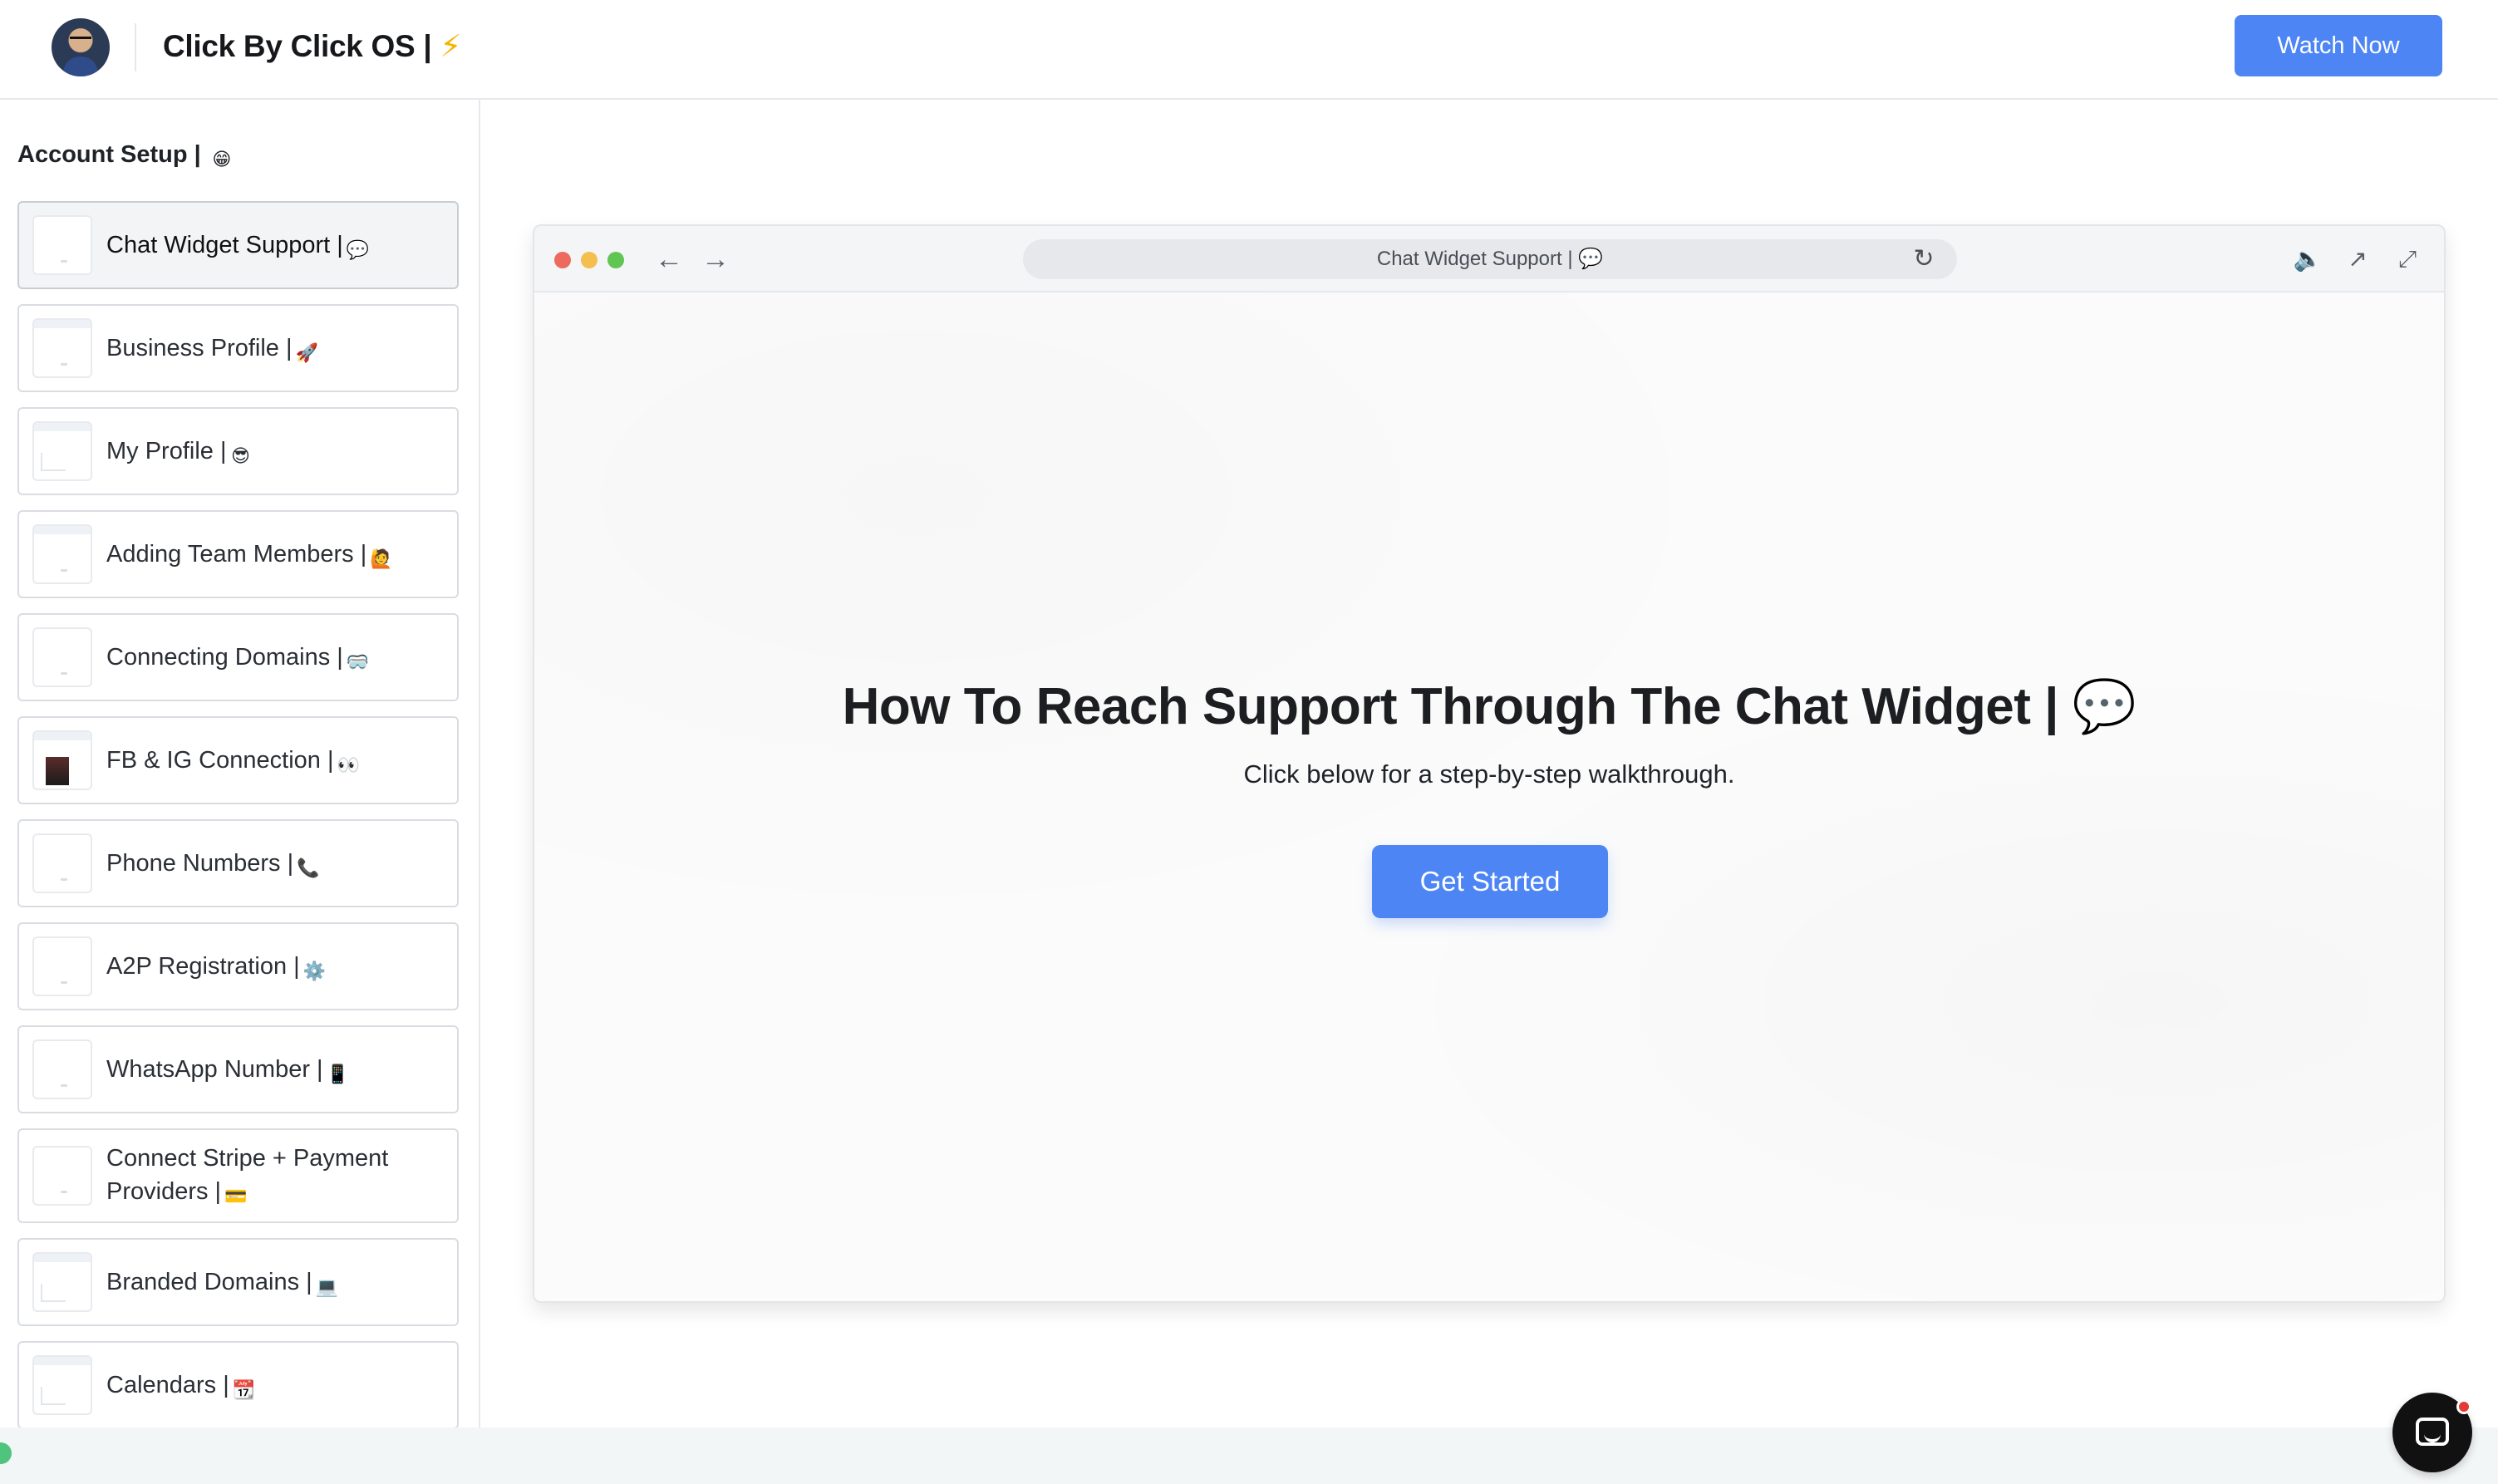  Describe the element at coordinates (238, 1175) in the screenshot. I see `sidebar-item-connect-stripe: Connect Stripe + Payment Providers | 💳` at that location.